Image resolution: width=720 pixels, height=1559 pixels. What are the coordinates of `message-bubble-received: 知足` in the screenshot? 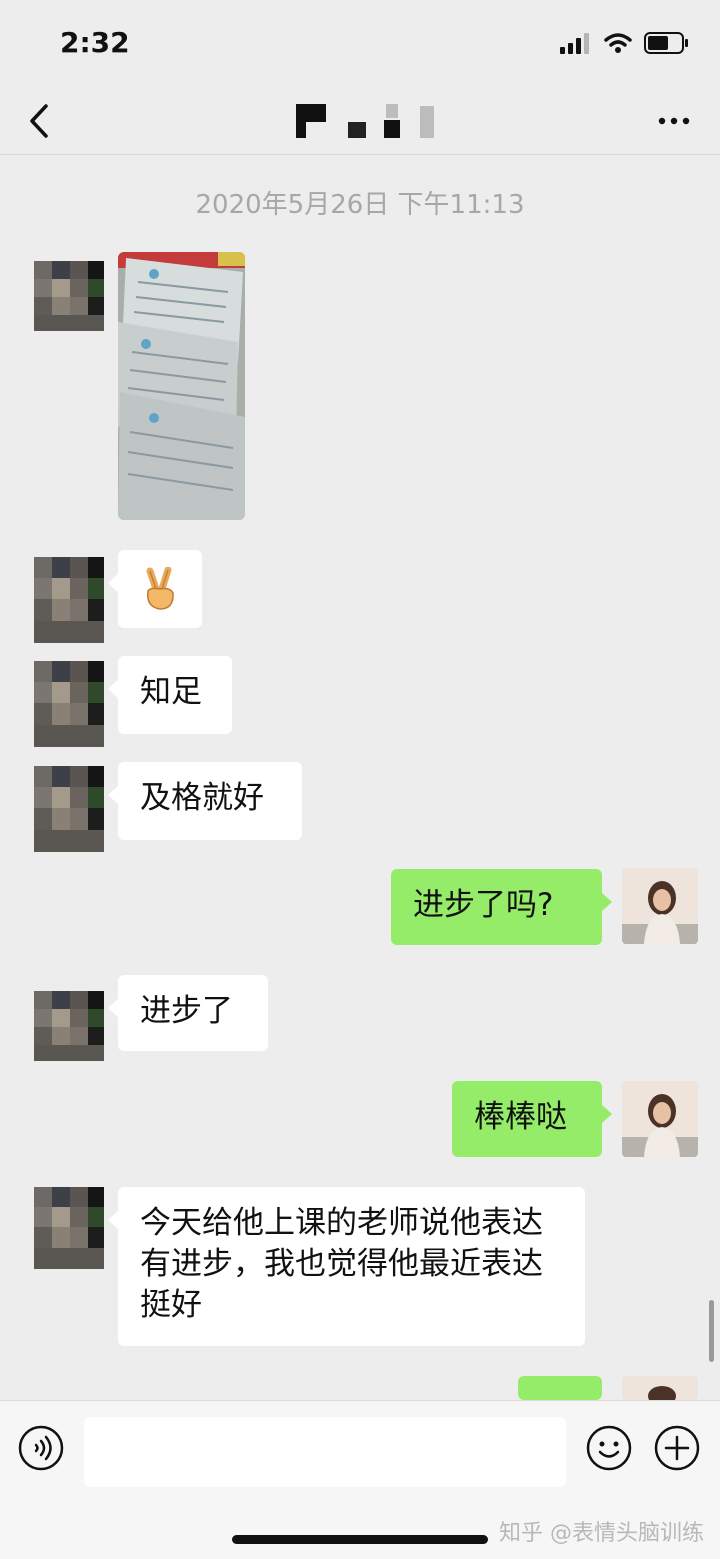 It's located at (170, 695).